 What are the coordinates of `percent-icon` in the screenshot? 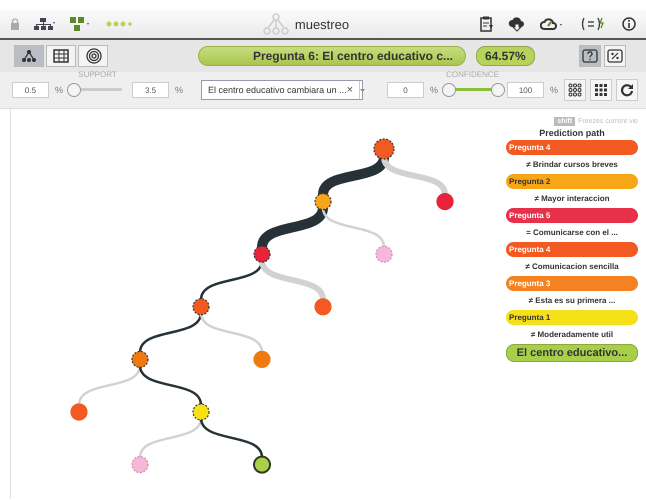 It's located at (615, 56).